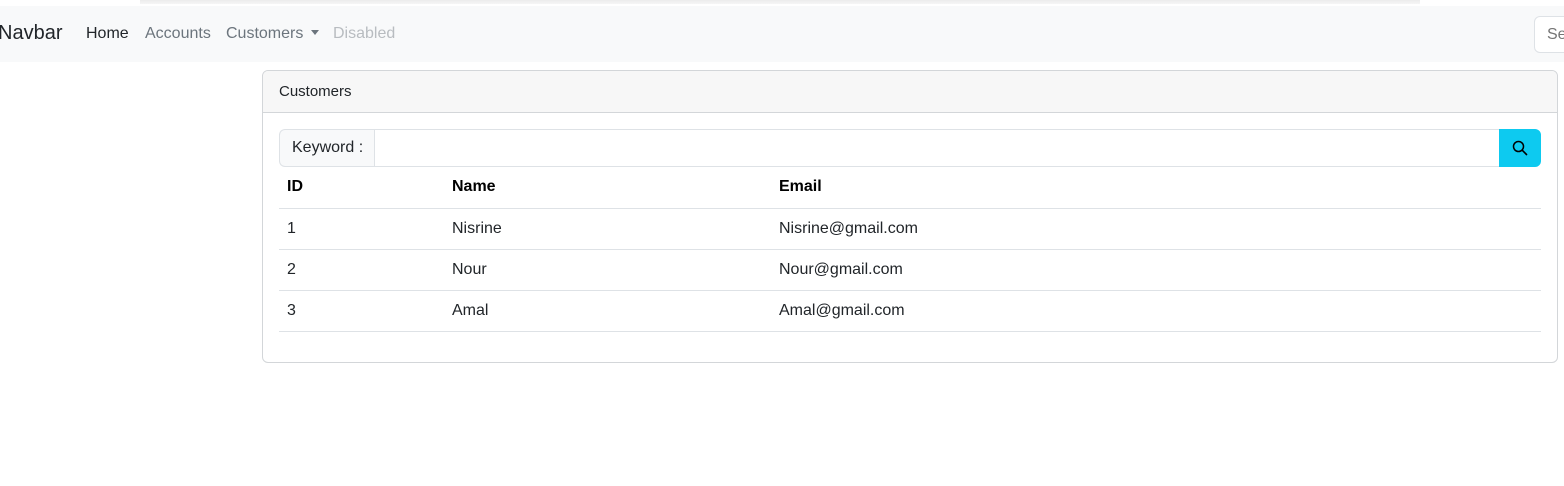 The width and height of the screenshot is (1564, 486). I want to click on navbar-search-input, so click(1549, 34).